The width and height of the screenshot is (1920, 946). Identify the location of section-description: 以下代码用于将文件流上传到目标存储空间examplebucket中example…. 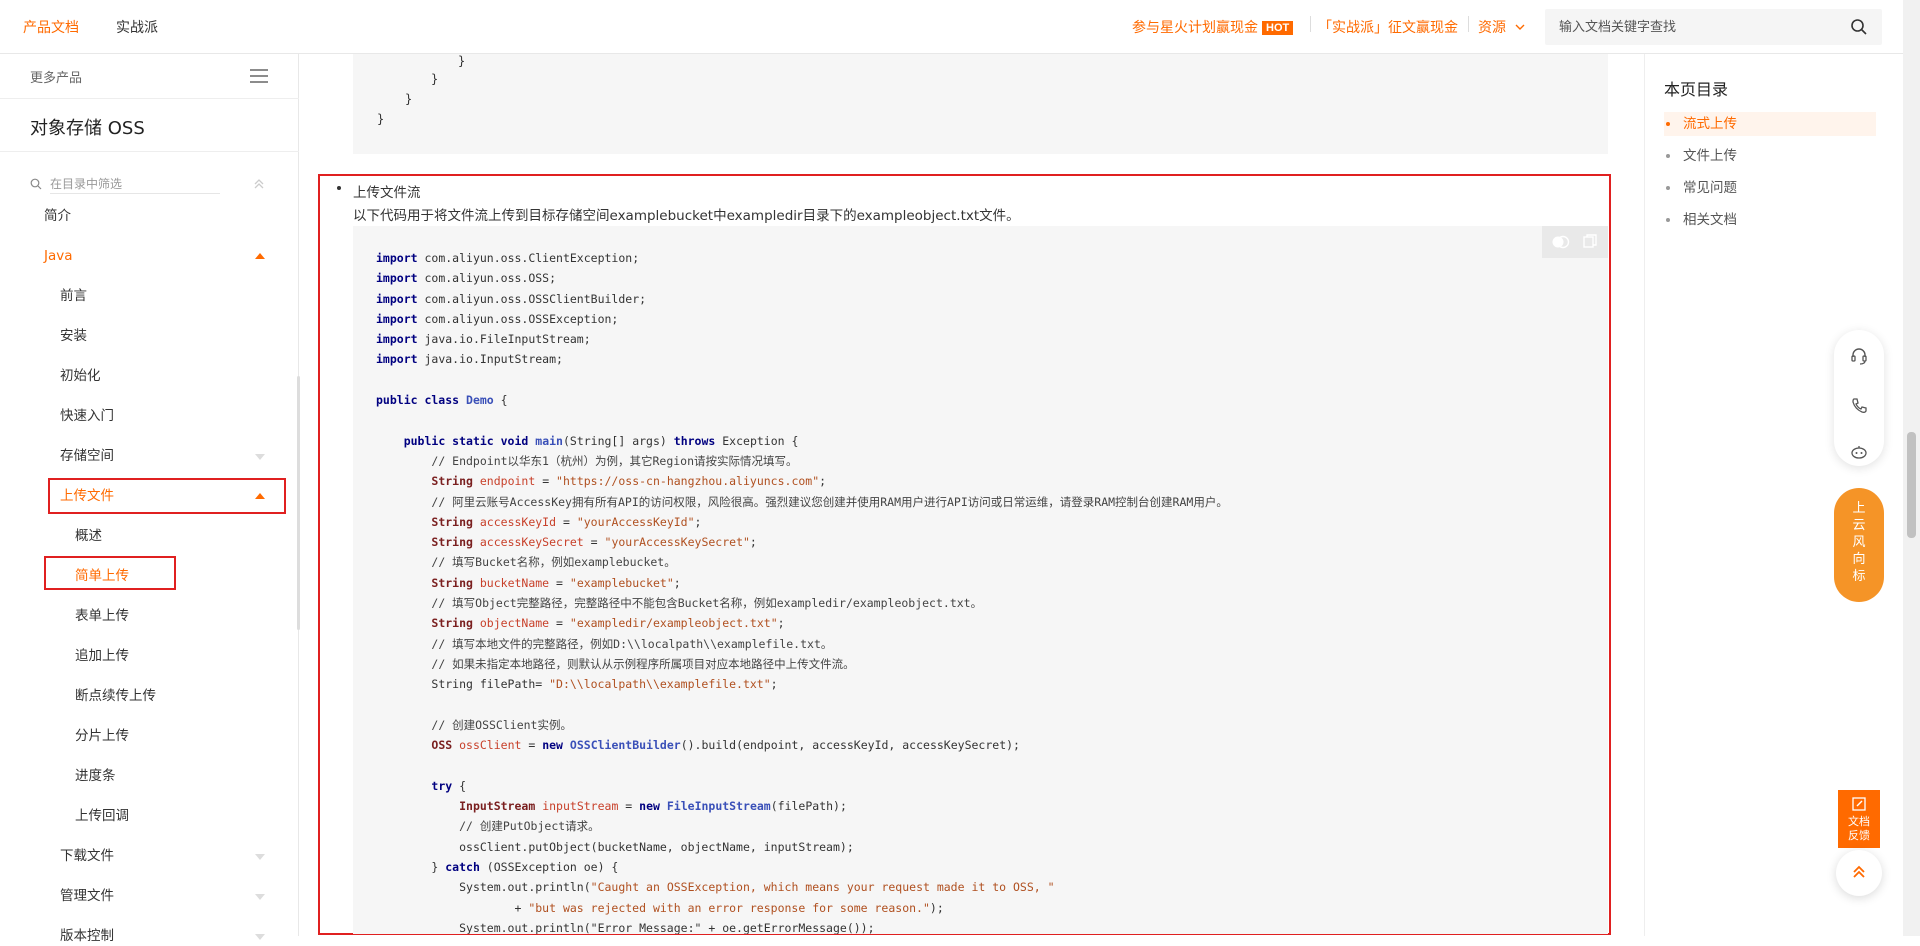
(686, 216).